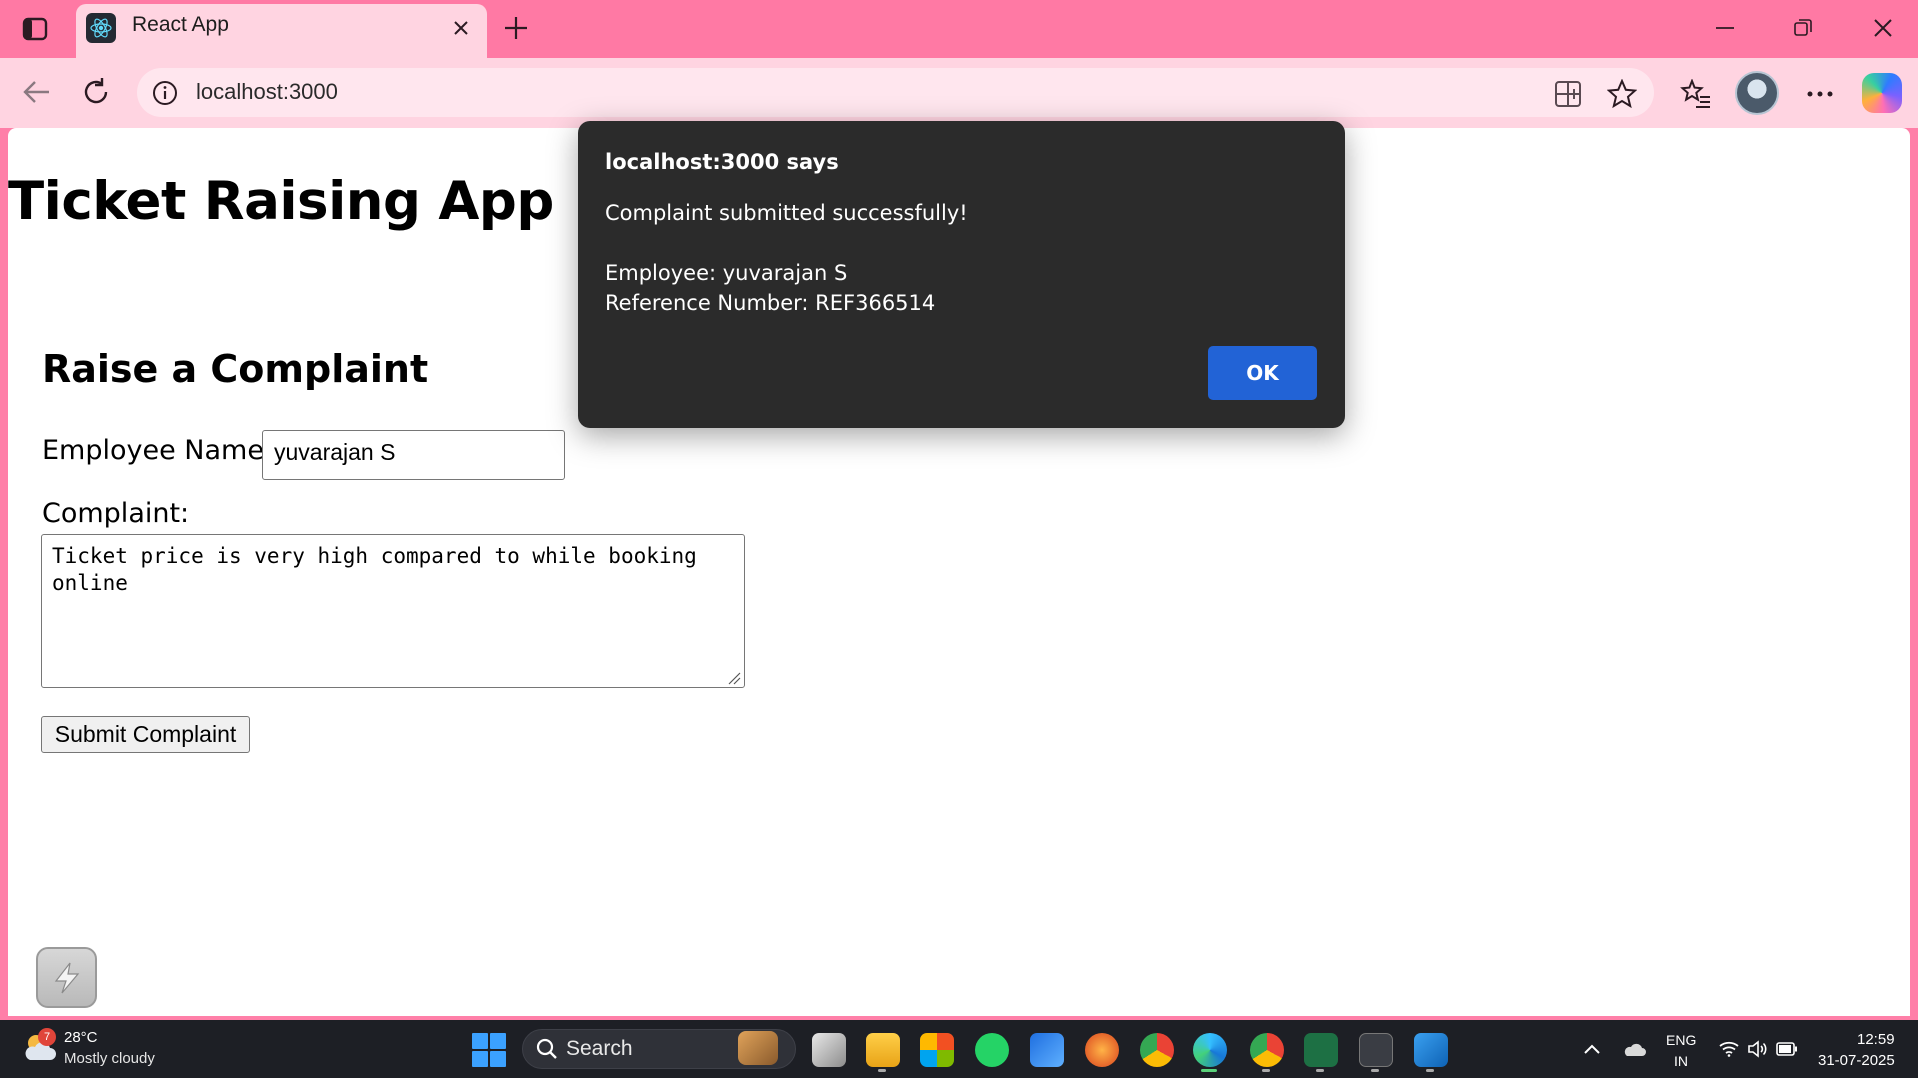  Describe the element at coordinates (267, 92) in the screenshot. I see `url-text: localhost:3000` at that location.